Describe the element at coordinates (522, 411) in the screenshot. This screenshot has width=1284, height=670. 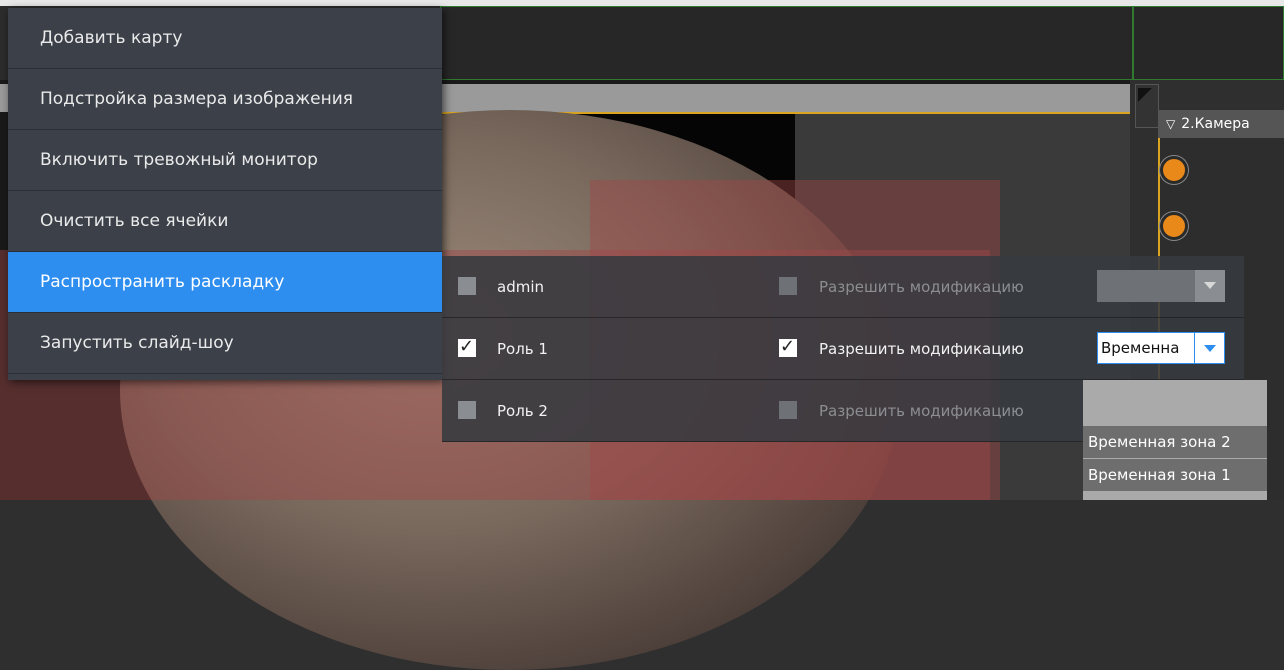
I see `role-label: Роль 2` at that location.